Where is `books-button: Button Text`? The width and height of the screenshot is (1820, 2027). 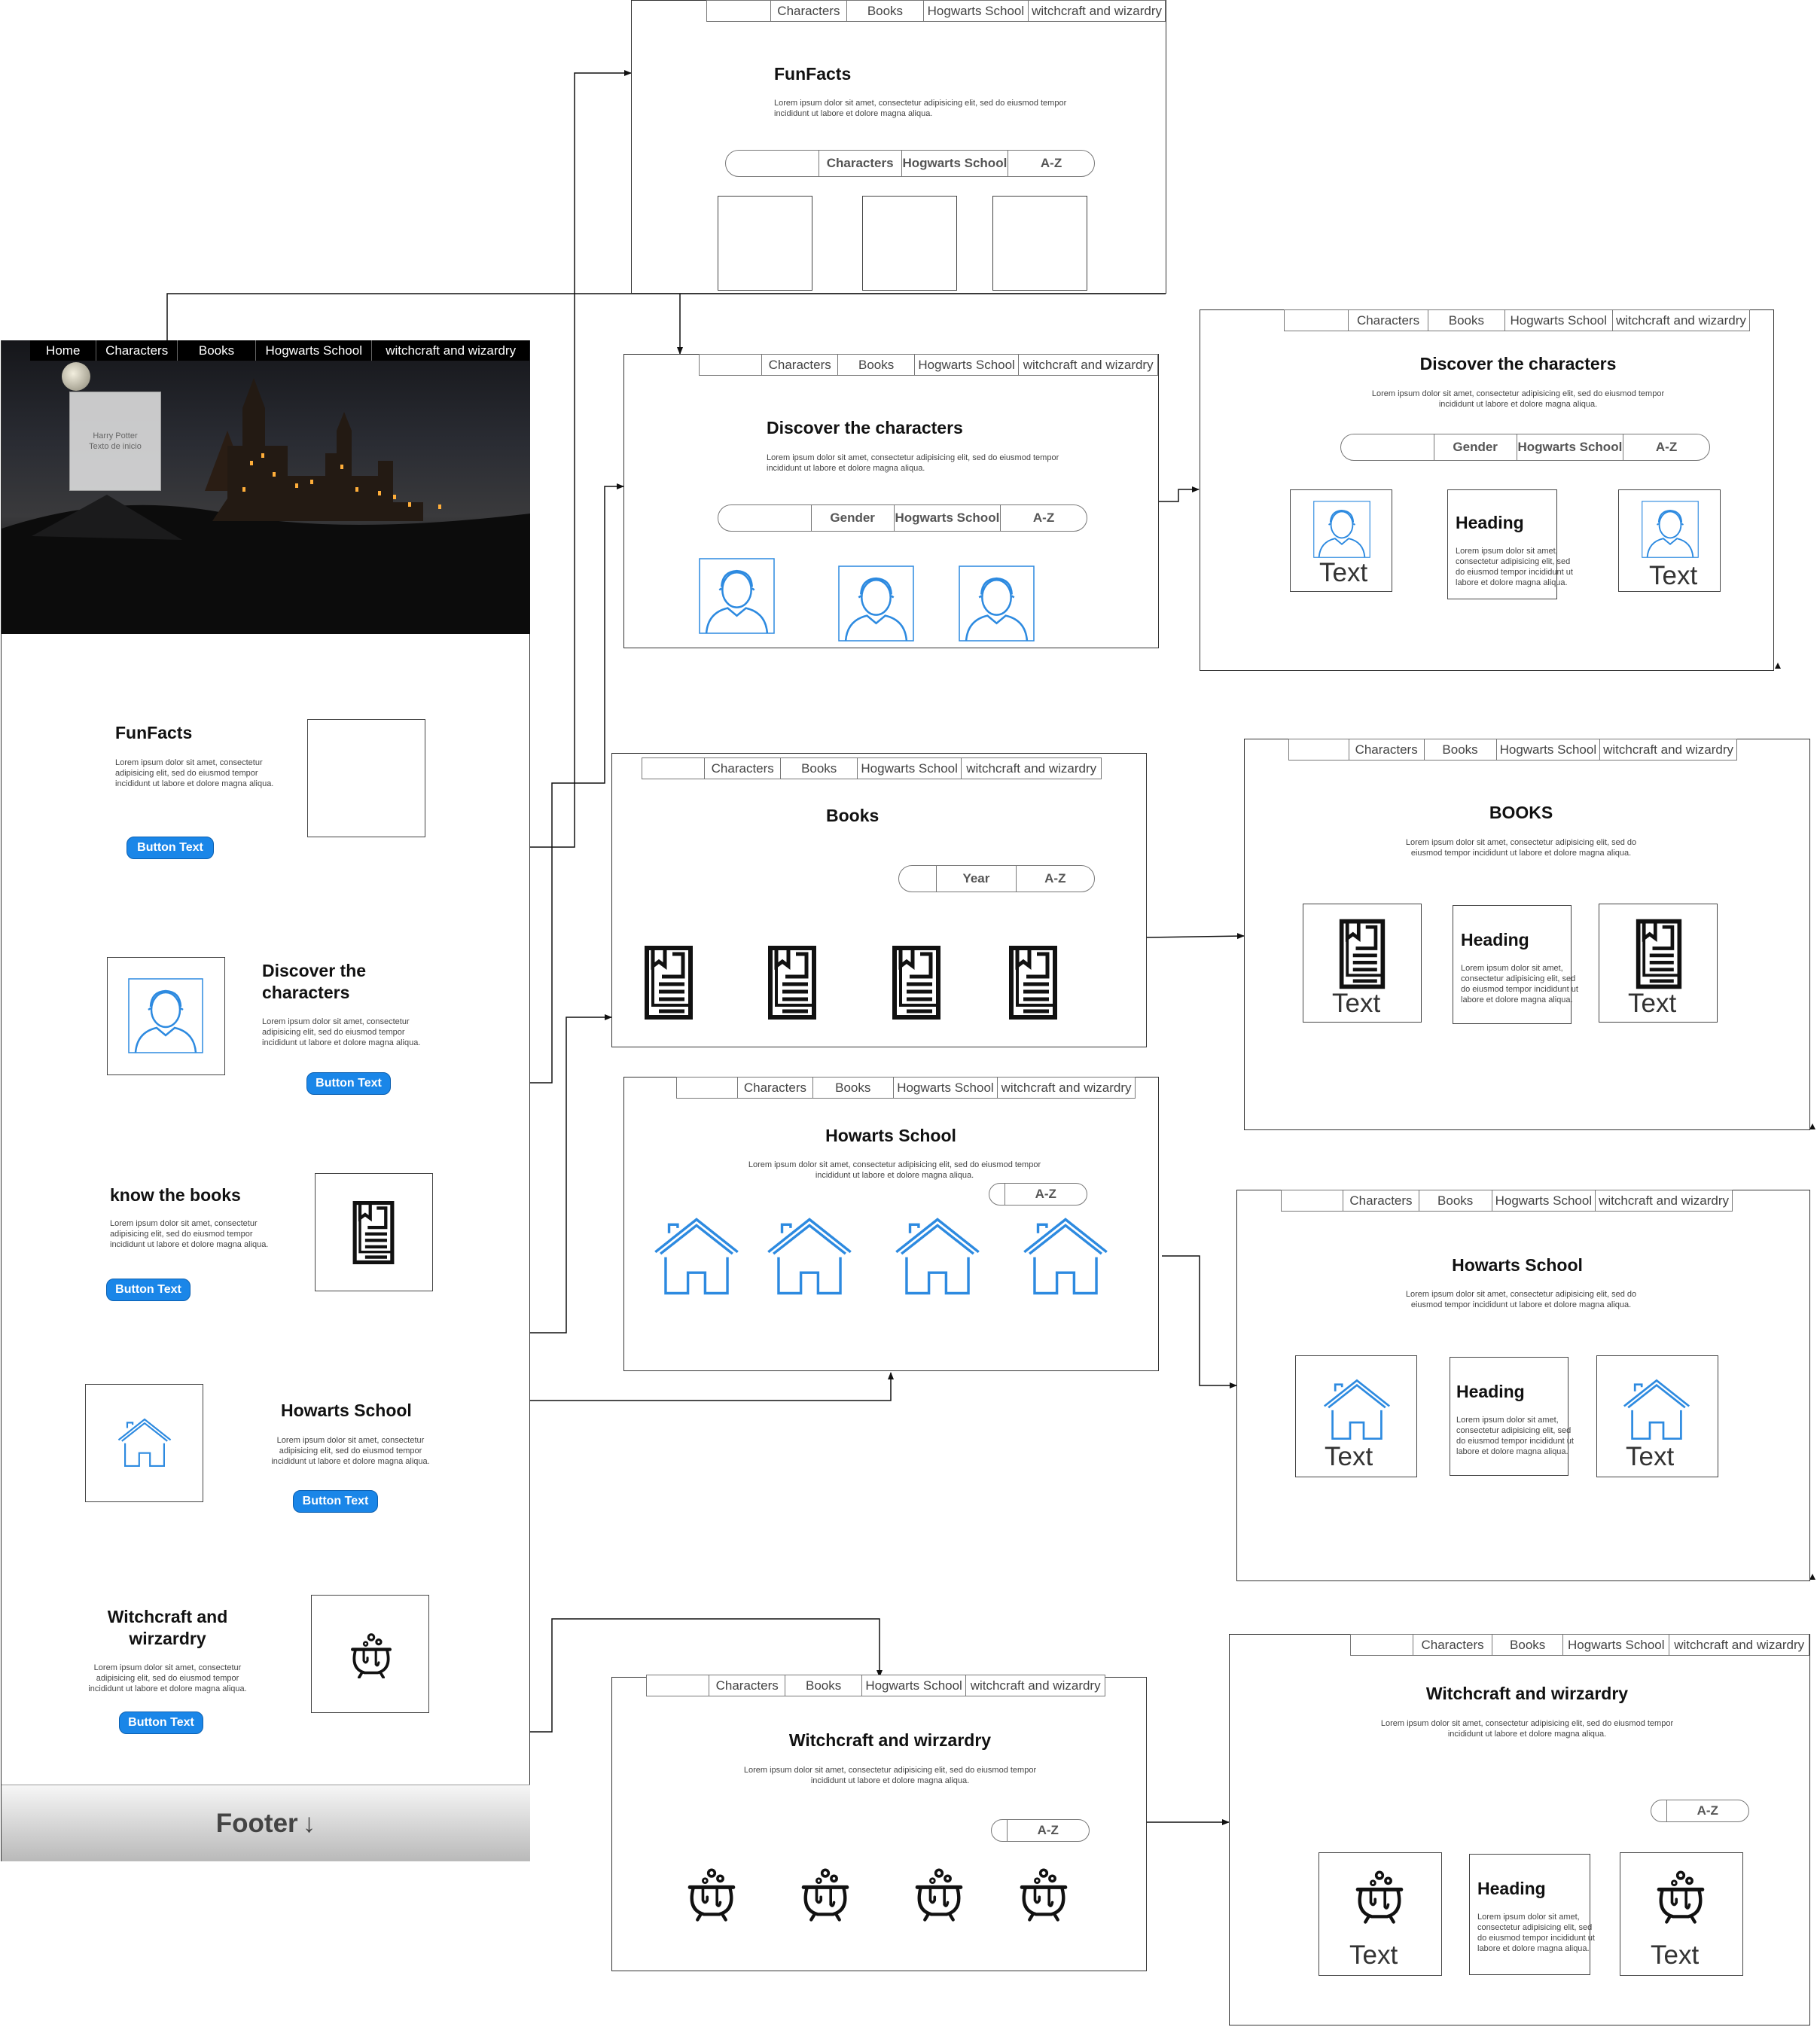
books-button: Button Text is located at coordinates (148, 1290).